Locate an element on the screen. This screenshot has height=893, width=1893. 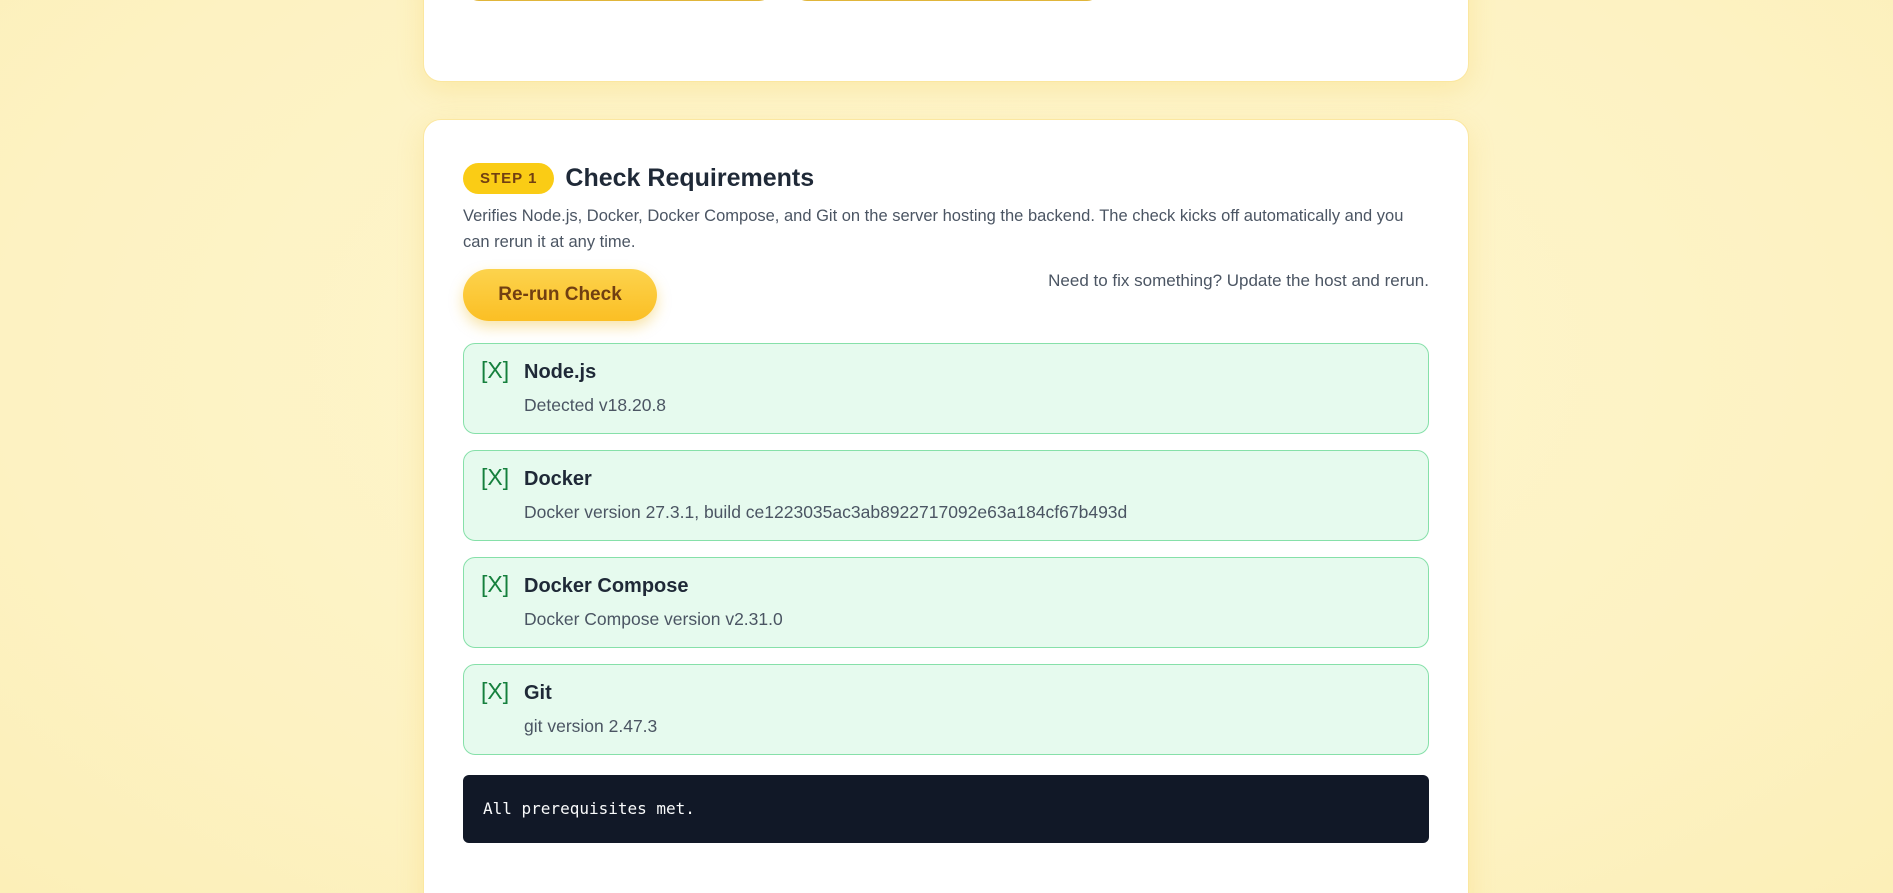
requirement-name: Node.js is located at coordinates (560, 372).